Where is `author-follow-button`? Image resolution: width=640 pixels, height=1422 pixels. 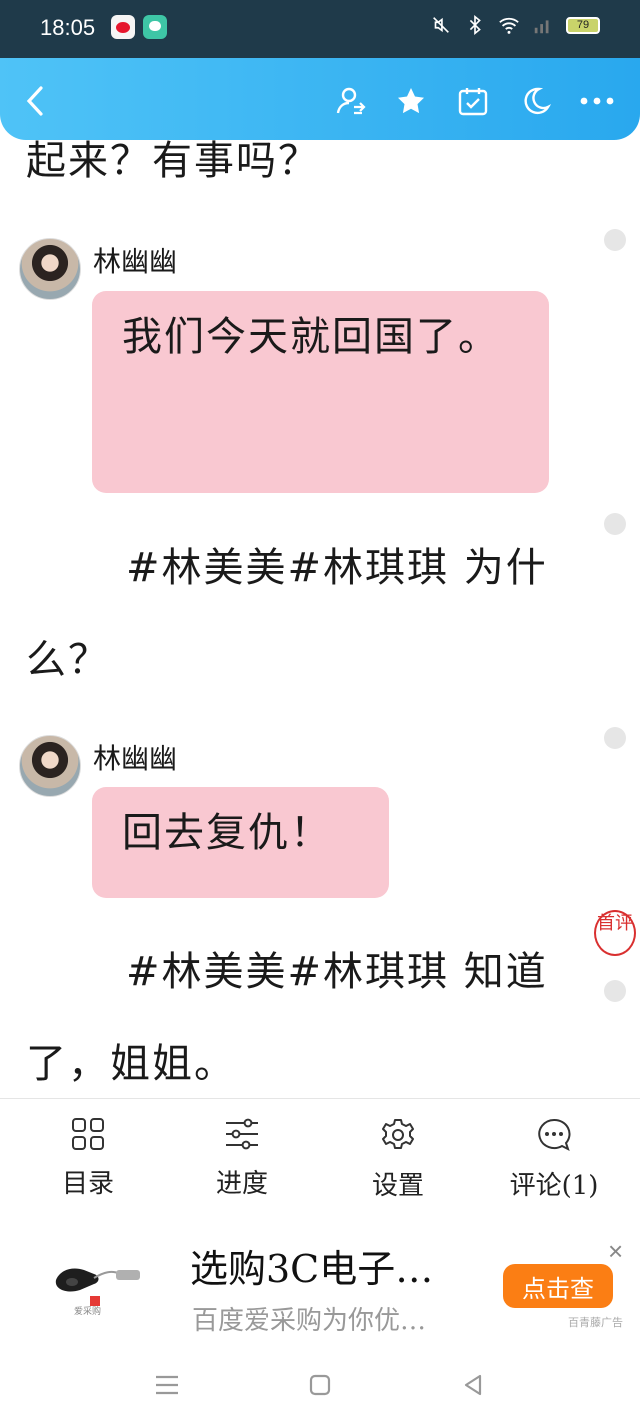
author-follow-button is located at coordinates (351, 101).